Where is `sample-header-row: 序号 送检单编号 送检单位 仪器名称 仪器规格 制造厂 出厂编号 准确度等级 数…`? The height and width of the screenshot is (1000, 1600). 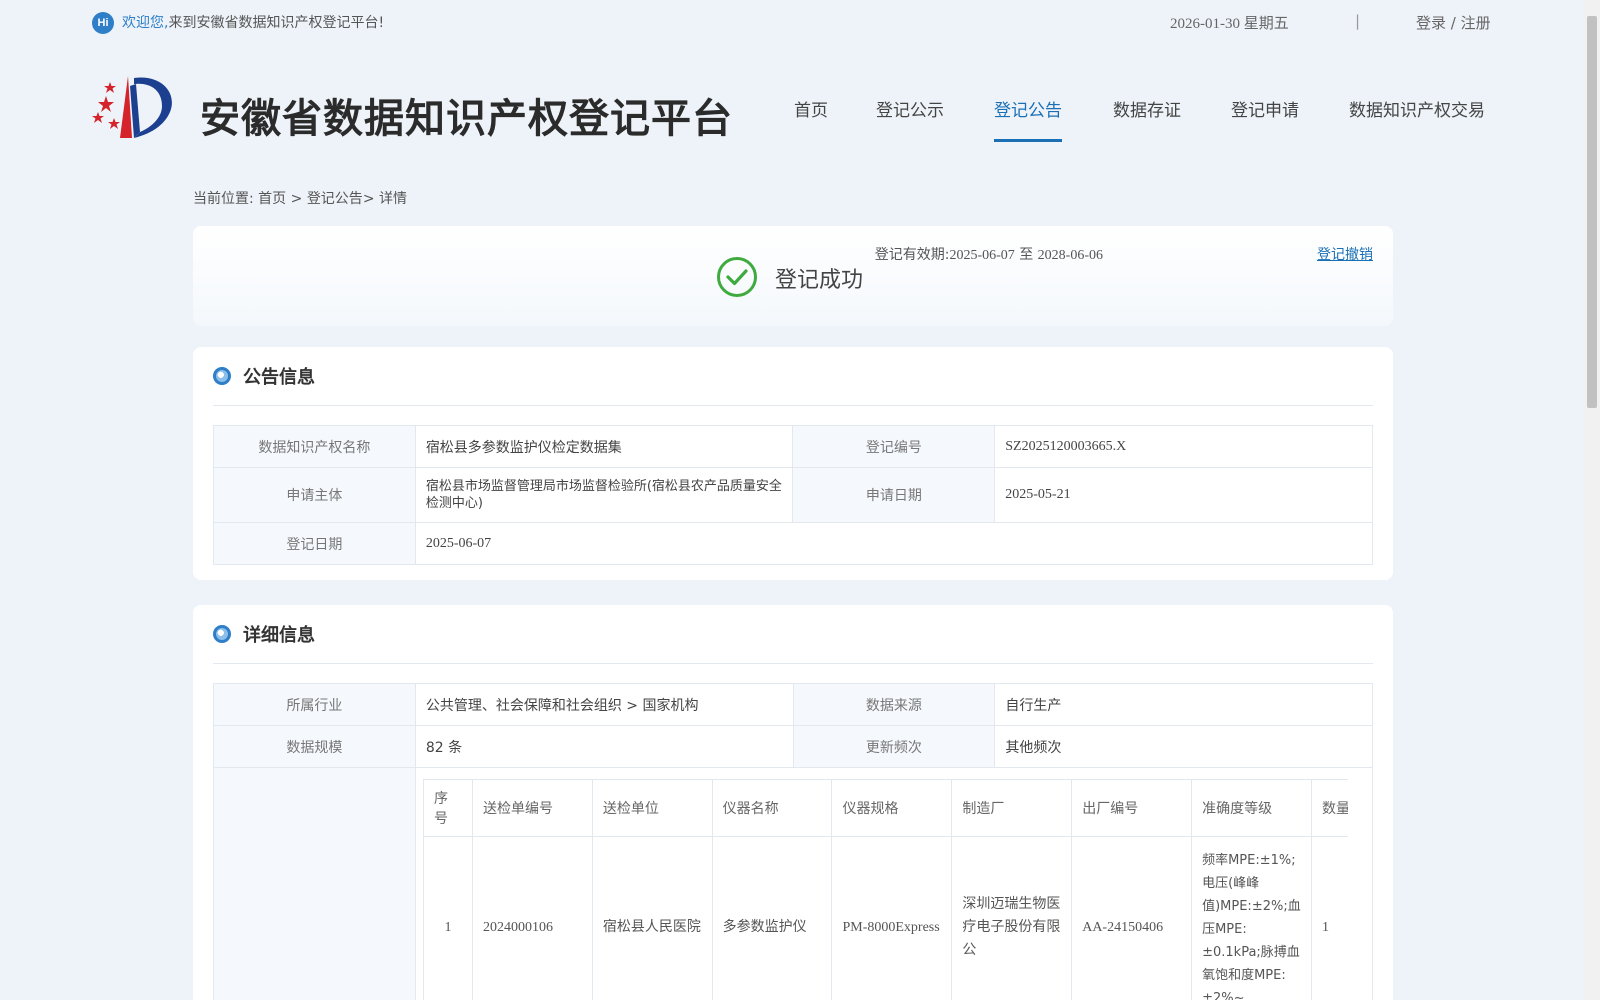 sample-header-row: 序号 送检单编号 送检单位 仪器名称 仪器规格 制造厂 出厂编号 准确度等级 数… is located at coordinates (885, 808).